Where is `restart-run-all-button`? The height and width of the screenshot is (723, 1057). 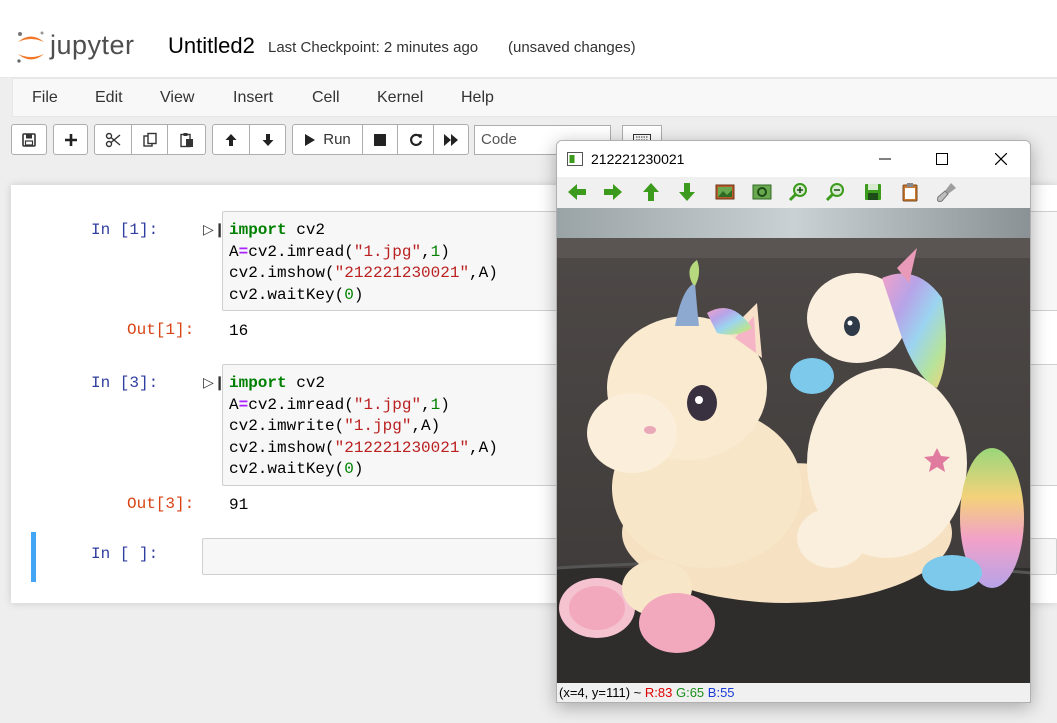 restart-run-all-button is located at coordinates (451, 139).